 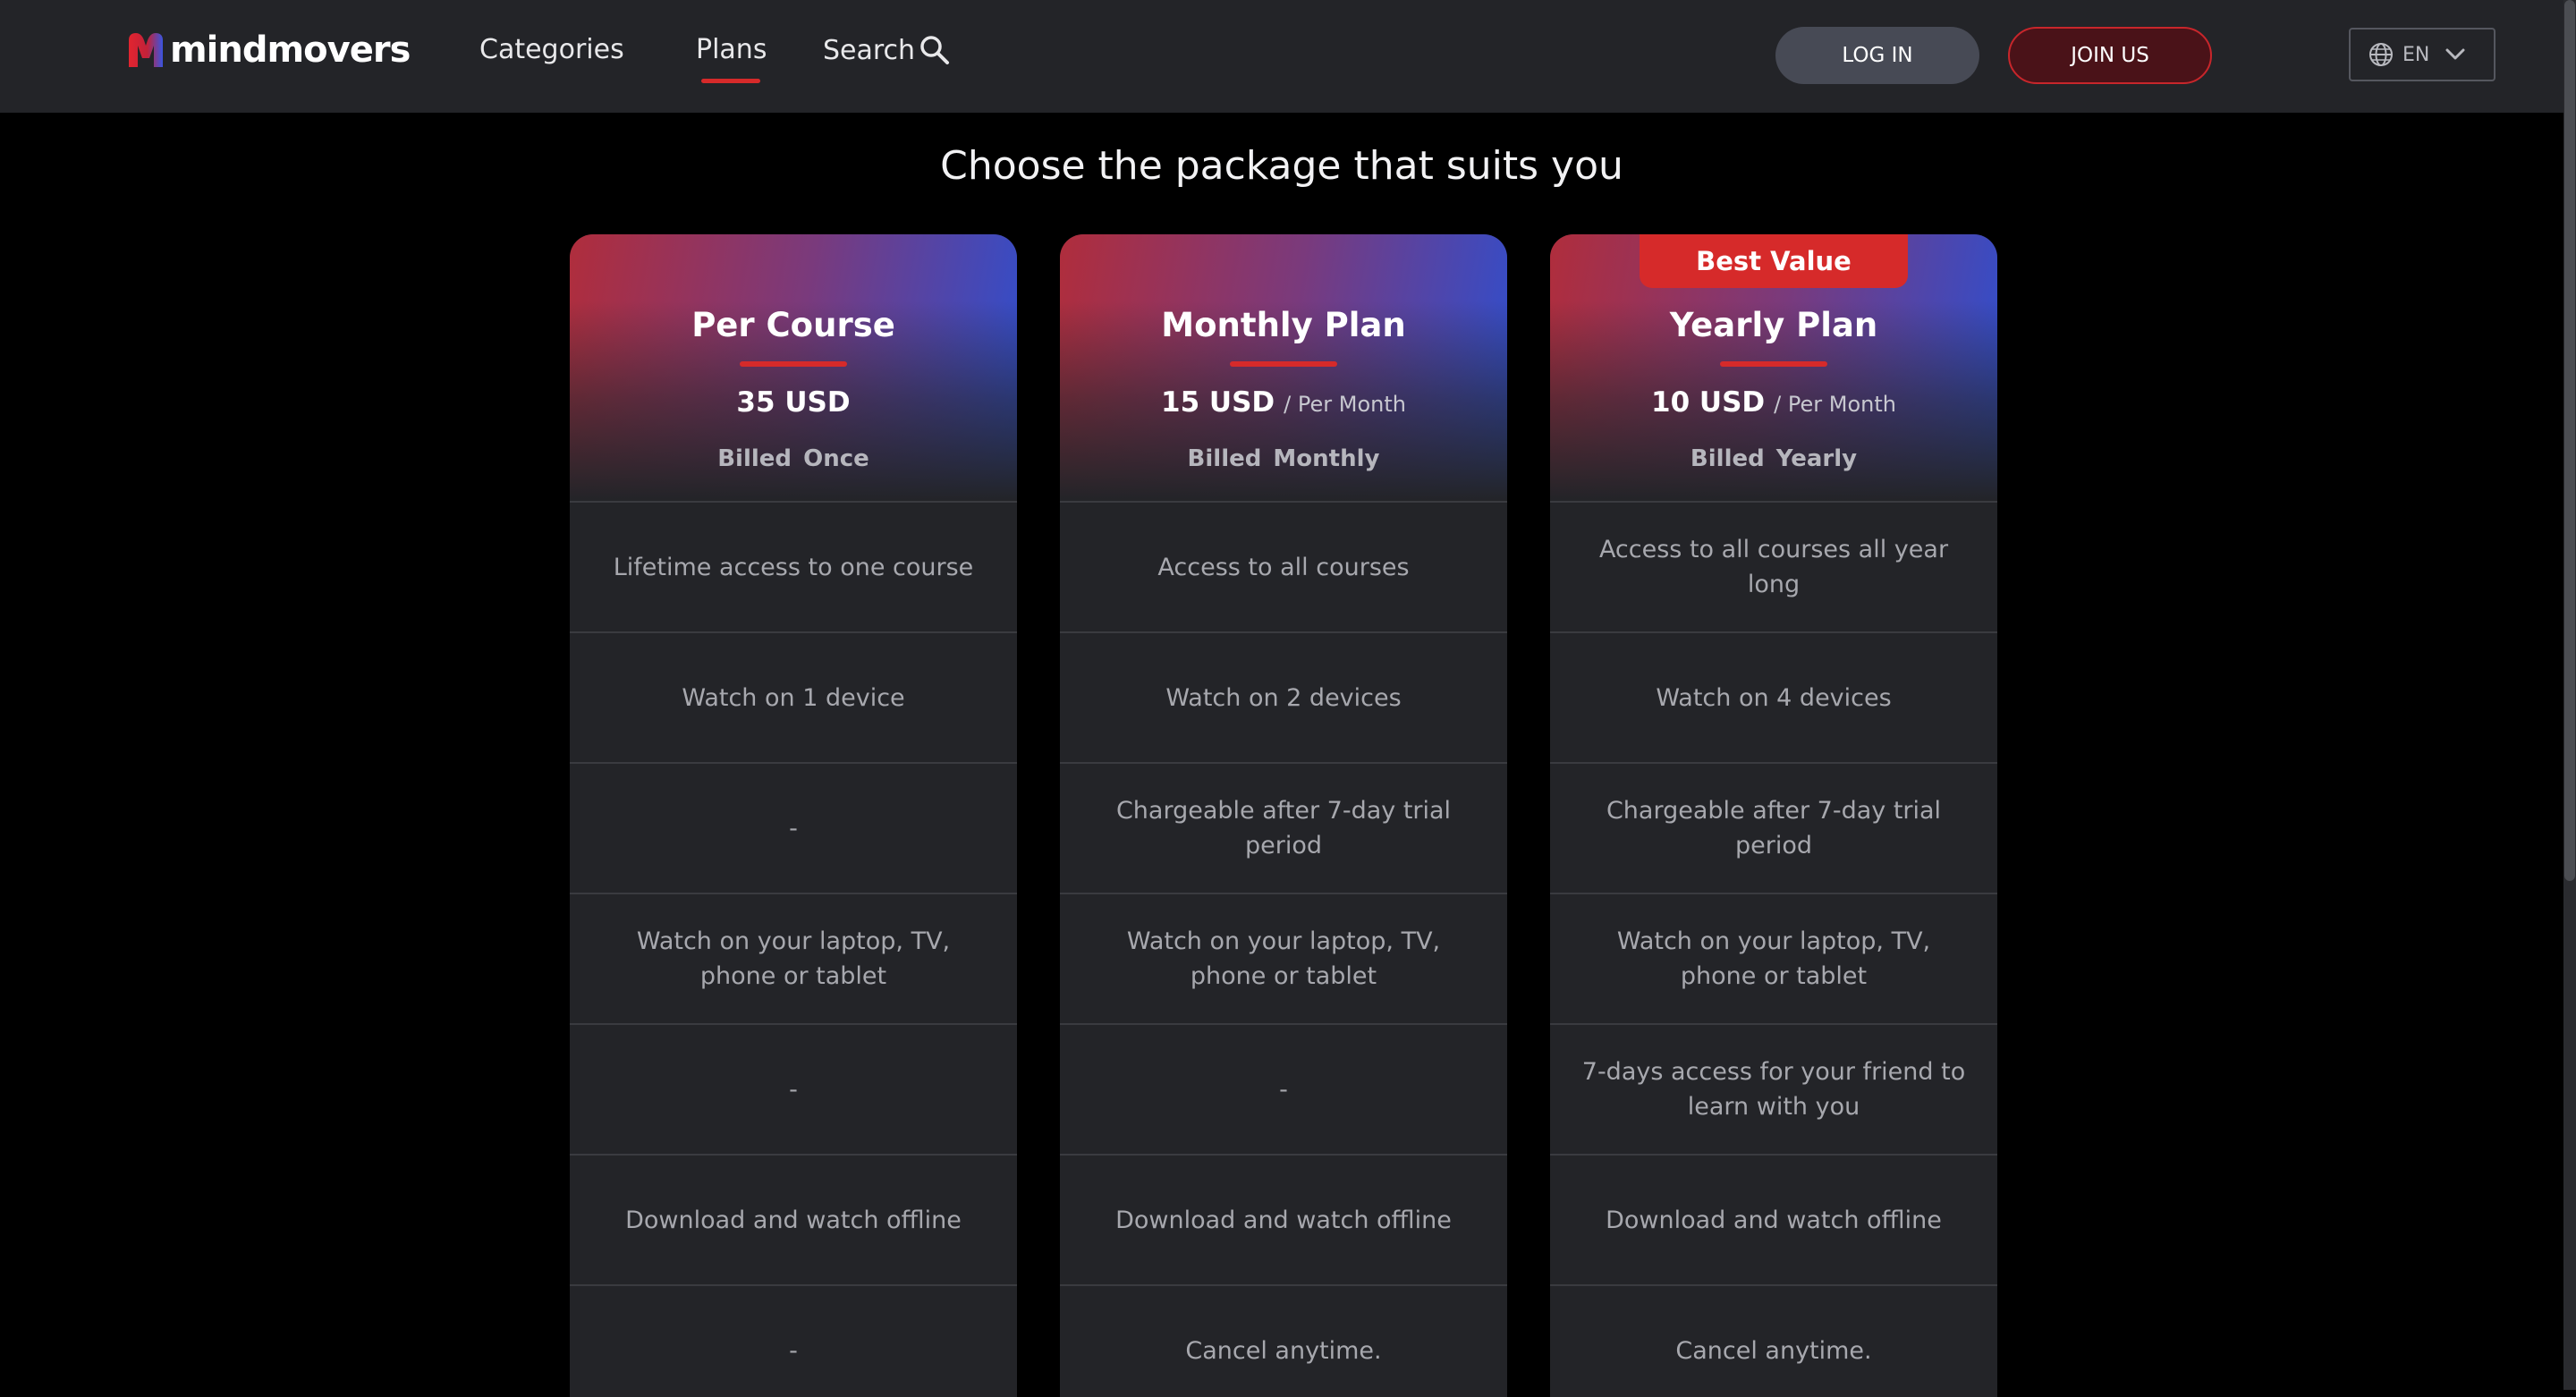 I want to click on plan-price: 10 USD / Per Month, so click(x=1773, y=402).